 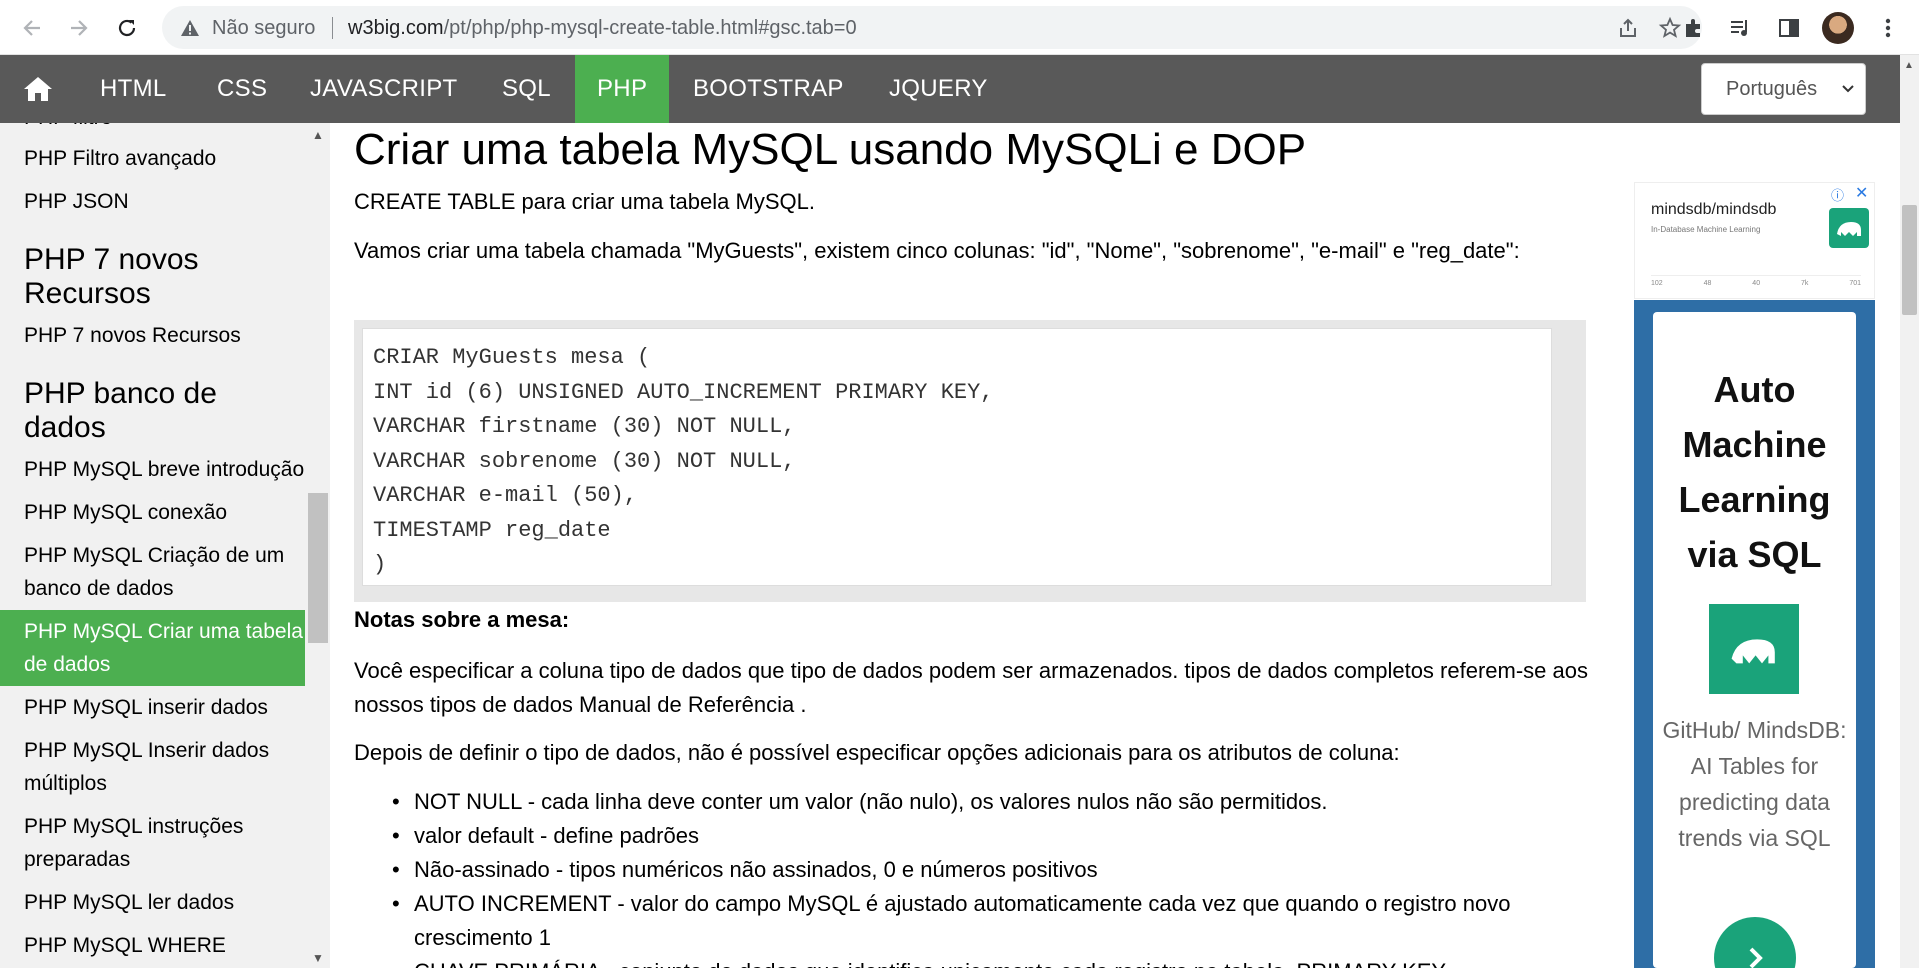 What do you see at coordinates (1657, 283) in the screenshot?
I see `ad-stat: 102` at bounding box center [1657, 283].